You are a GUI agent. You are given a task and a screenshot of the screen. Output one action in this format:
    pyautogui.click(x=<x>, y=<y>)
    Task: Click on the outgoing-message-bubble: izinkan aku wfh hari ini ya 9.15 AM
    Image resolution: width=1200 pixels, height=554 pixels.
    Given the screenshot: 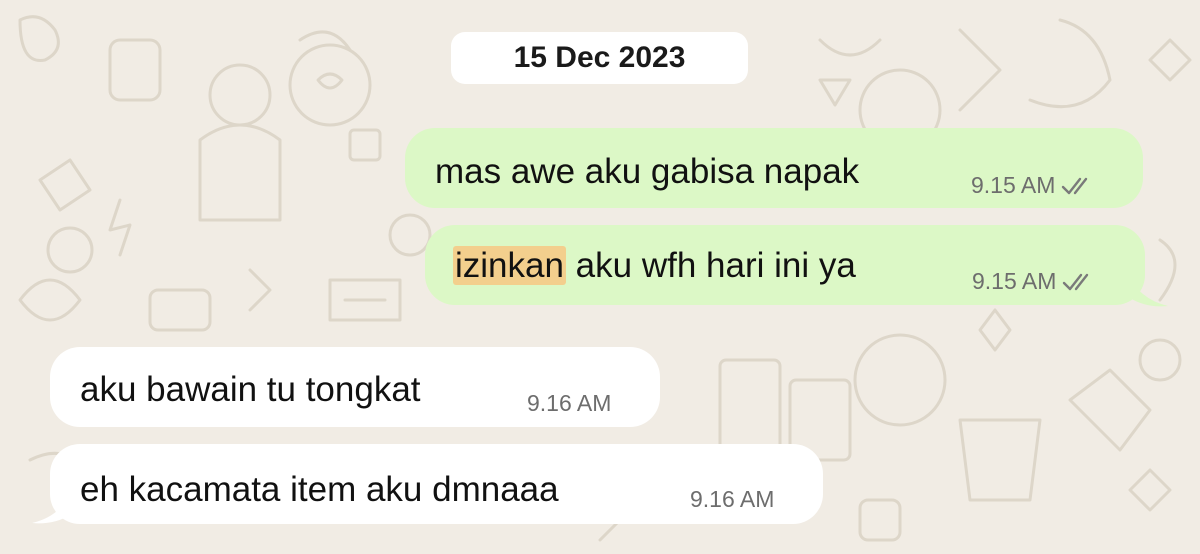 What is the action you would take?
    pyautogui.click(x=785, y=265)
    